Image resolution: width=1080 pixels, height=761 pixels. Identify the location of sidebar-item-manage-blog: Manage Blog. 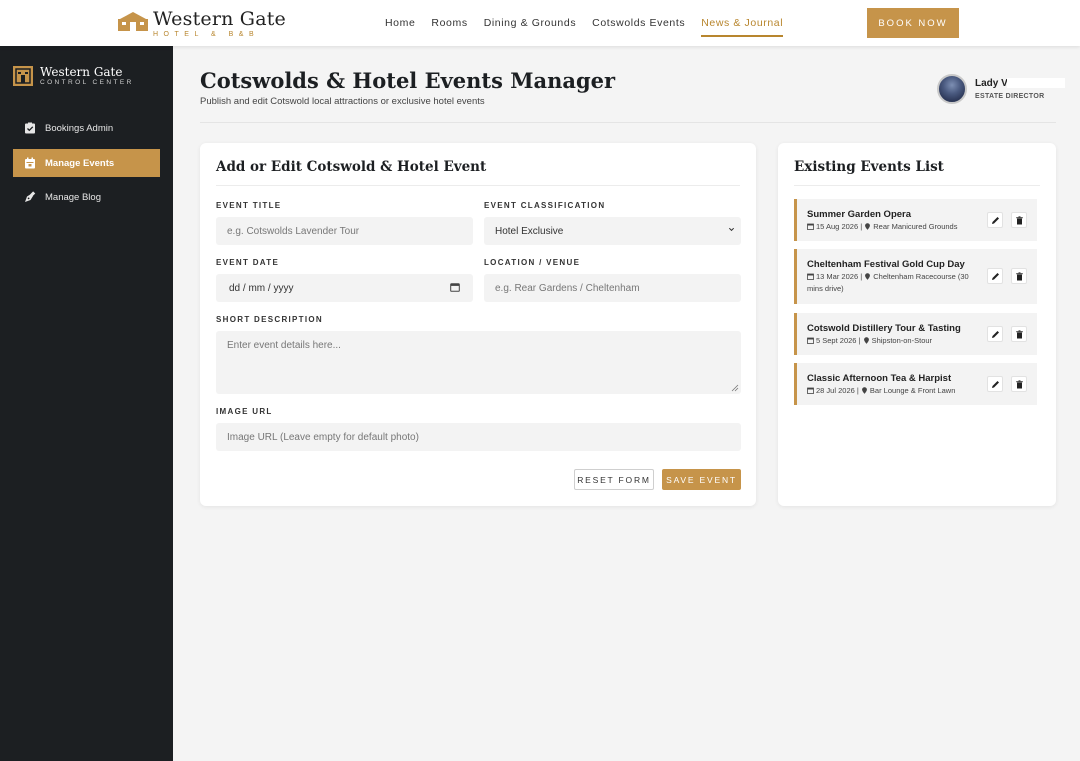
(86, 197).